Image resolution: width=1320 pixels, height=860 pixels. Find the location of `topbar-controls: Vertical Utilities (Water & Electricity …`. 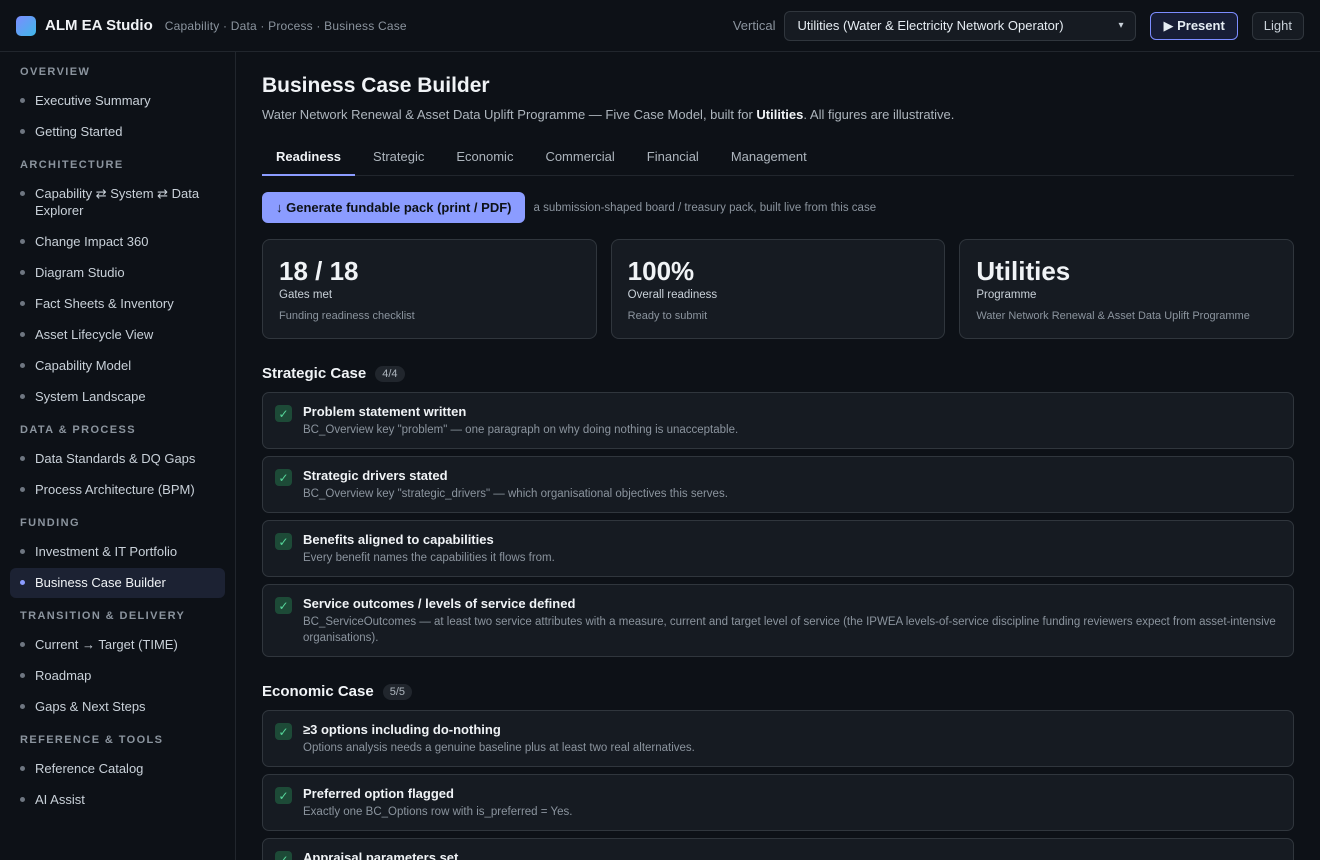

topbar-controls: Vertical Utilities (Water & Electricity … is located at coordinates (1018, 25).